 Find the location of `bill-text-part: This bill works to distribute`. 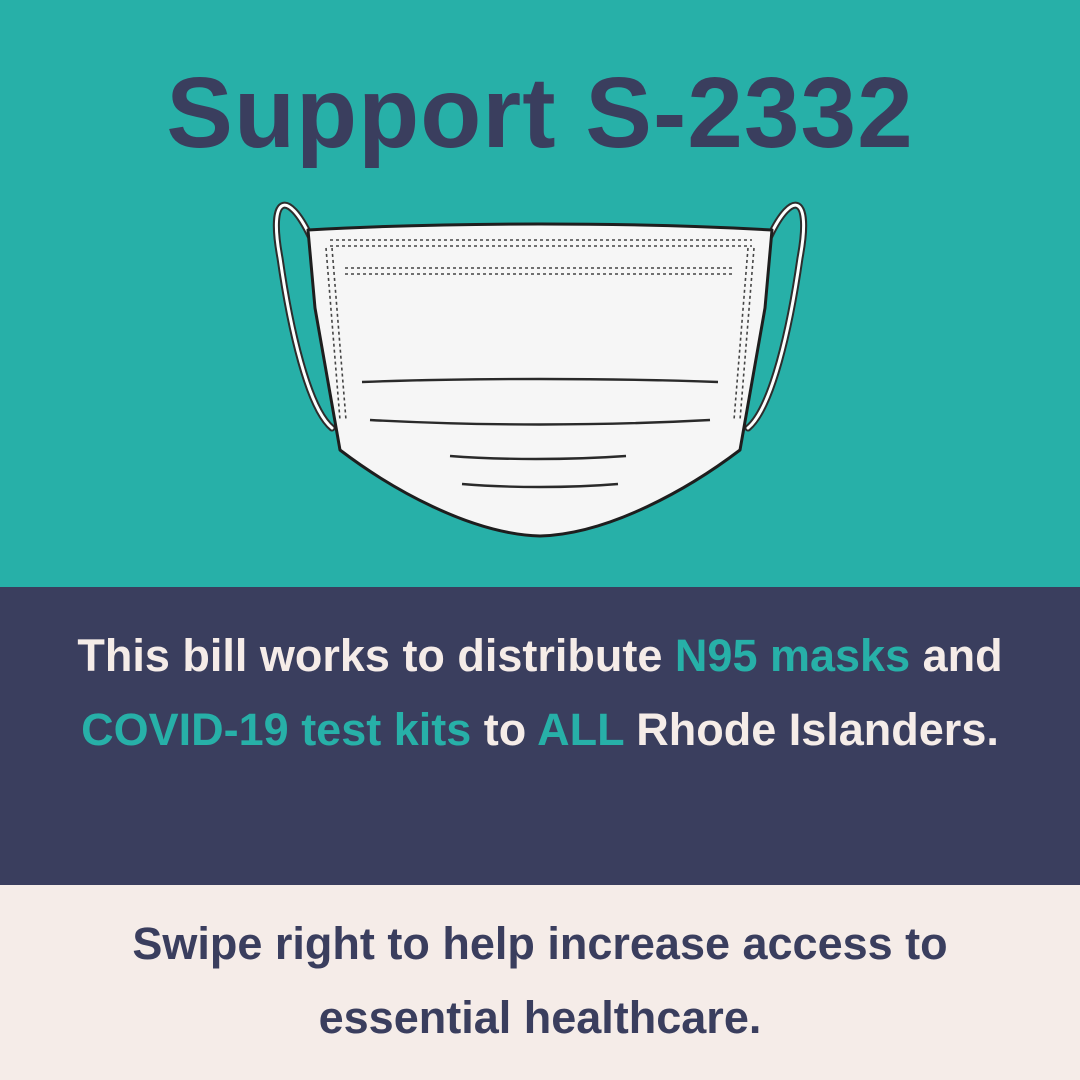

bill-text-part: This bill works to distribute is located at coordinates (376, 655).